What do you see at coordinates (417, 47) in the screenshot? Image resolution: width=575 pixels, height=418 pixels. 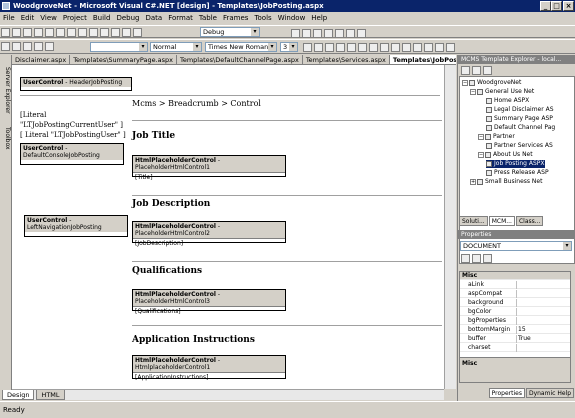 I see `outdent-icon` at bounding box center [417, 47].